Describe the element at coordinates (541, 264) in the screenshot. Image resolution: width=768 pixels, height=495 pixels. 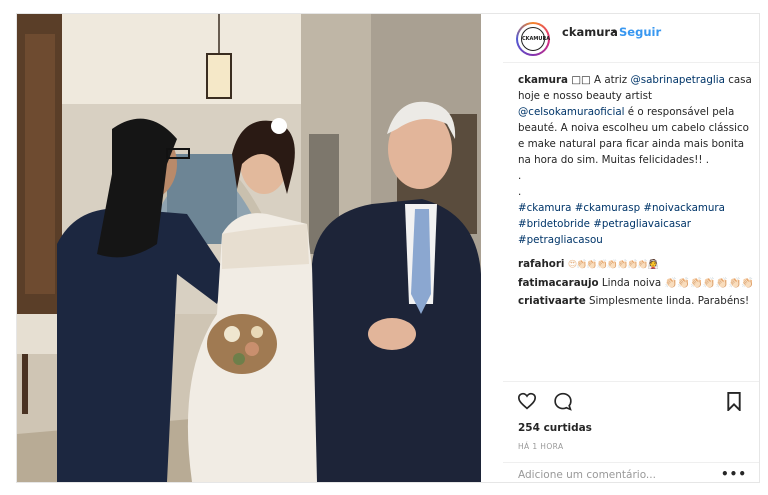
I see `comment-username: rafahori` at that location.